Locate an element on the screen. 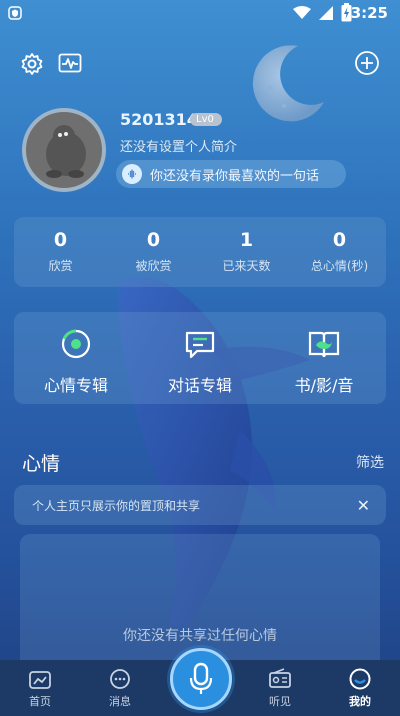  stat-label: 欣赏 is located at coordinates (60, 266).